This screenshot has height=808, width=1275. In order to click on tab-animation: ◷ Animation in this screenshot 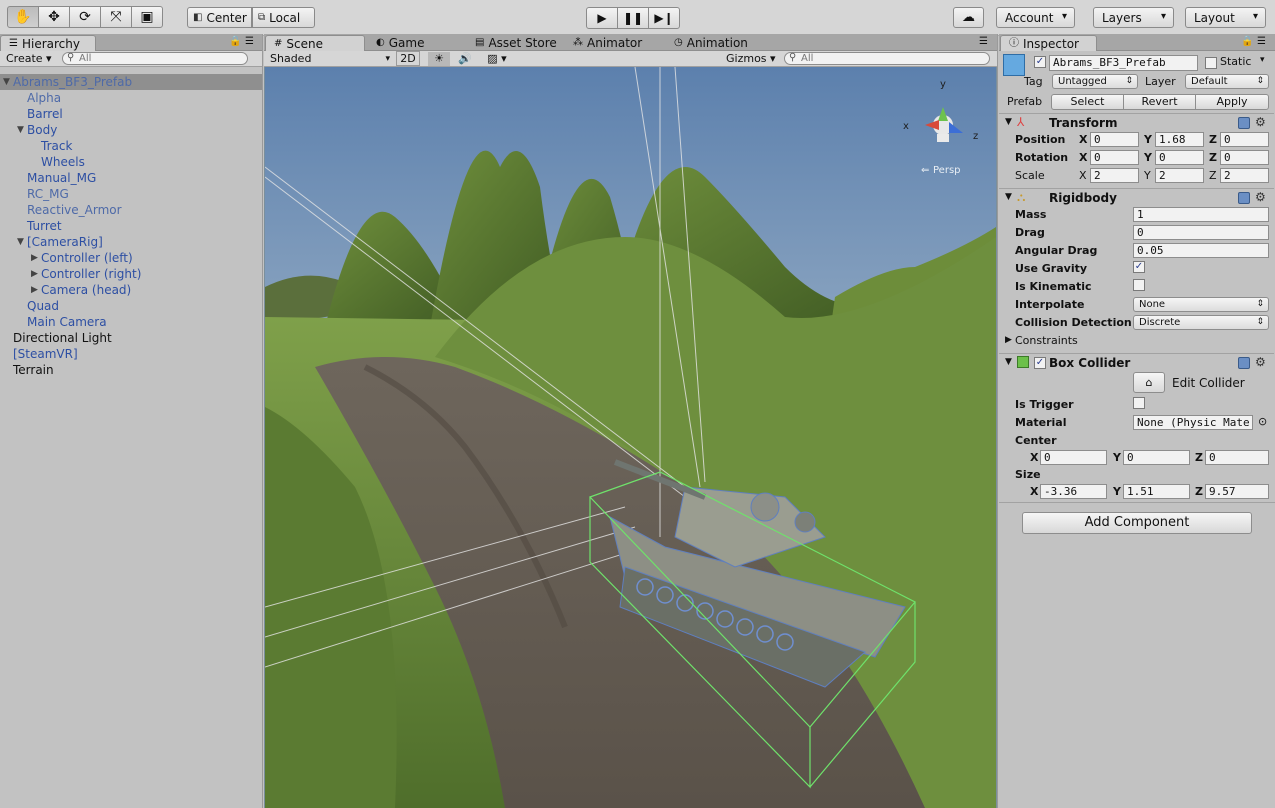, I will do `click(711, 43)`.